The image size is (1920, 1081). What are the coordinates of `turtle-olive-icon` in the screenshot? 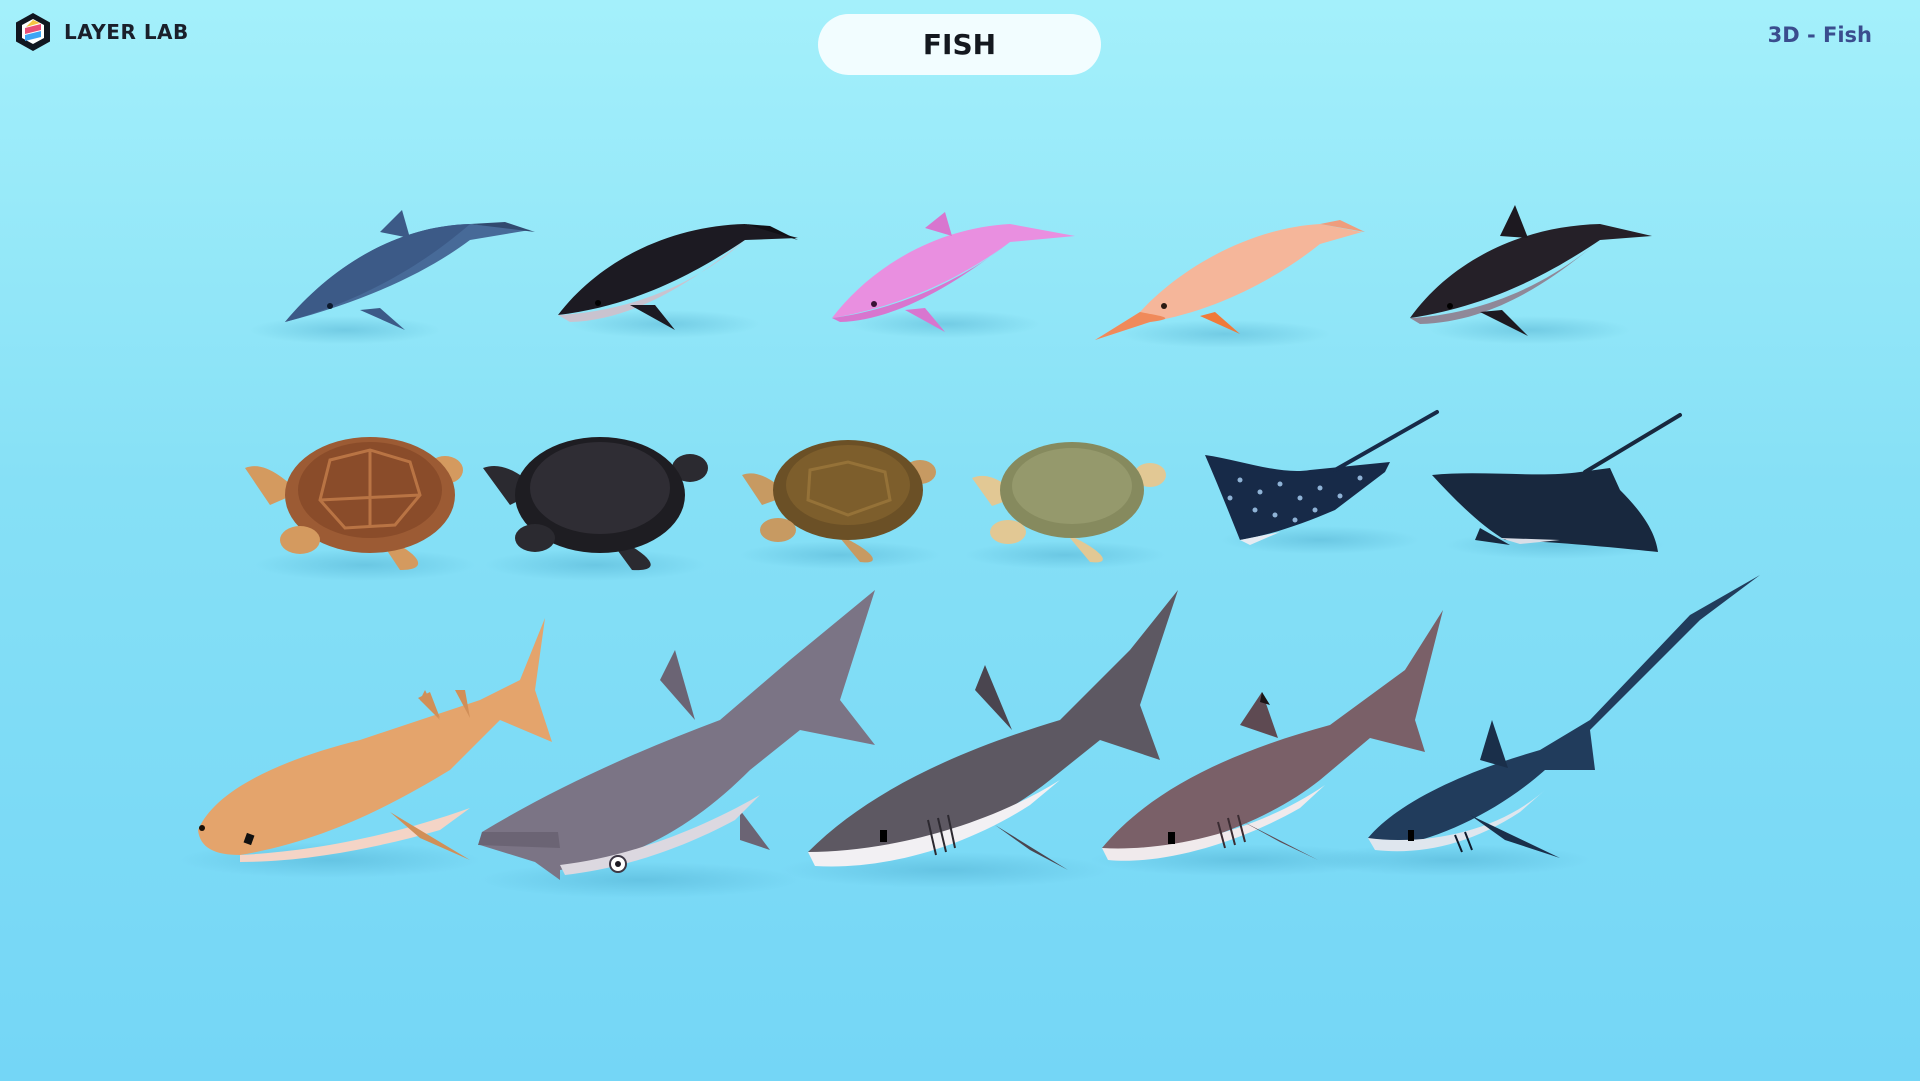 It's located at (840, 504).